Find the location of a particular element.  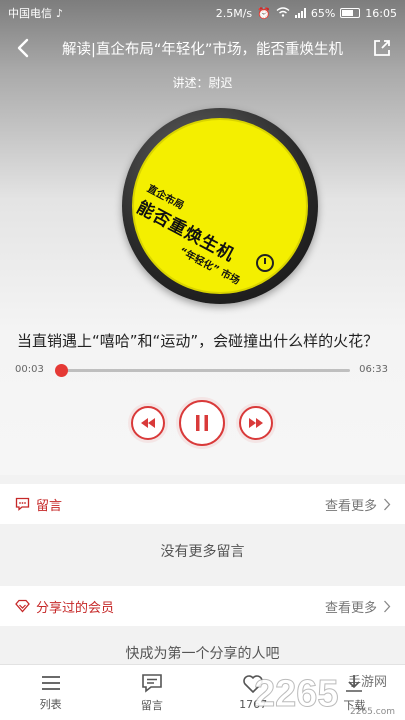

shared-more-label: 查看更多 is located at coordinates (350, 608).